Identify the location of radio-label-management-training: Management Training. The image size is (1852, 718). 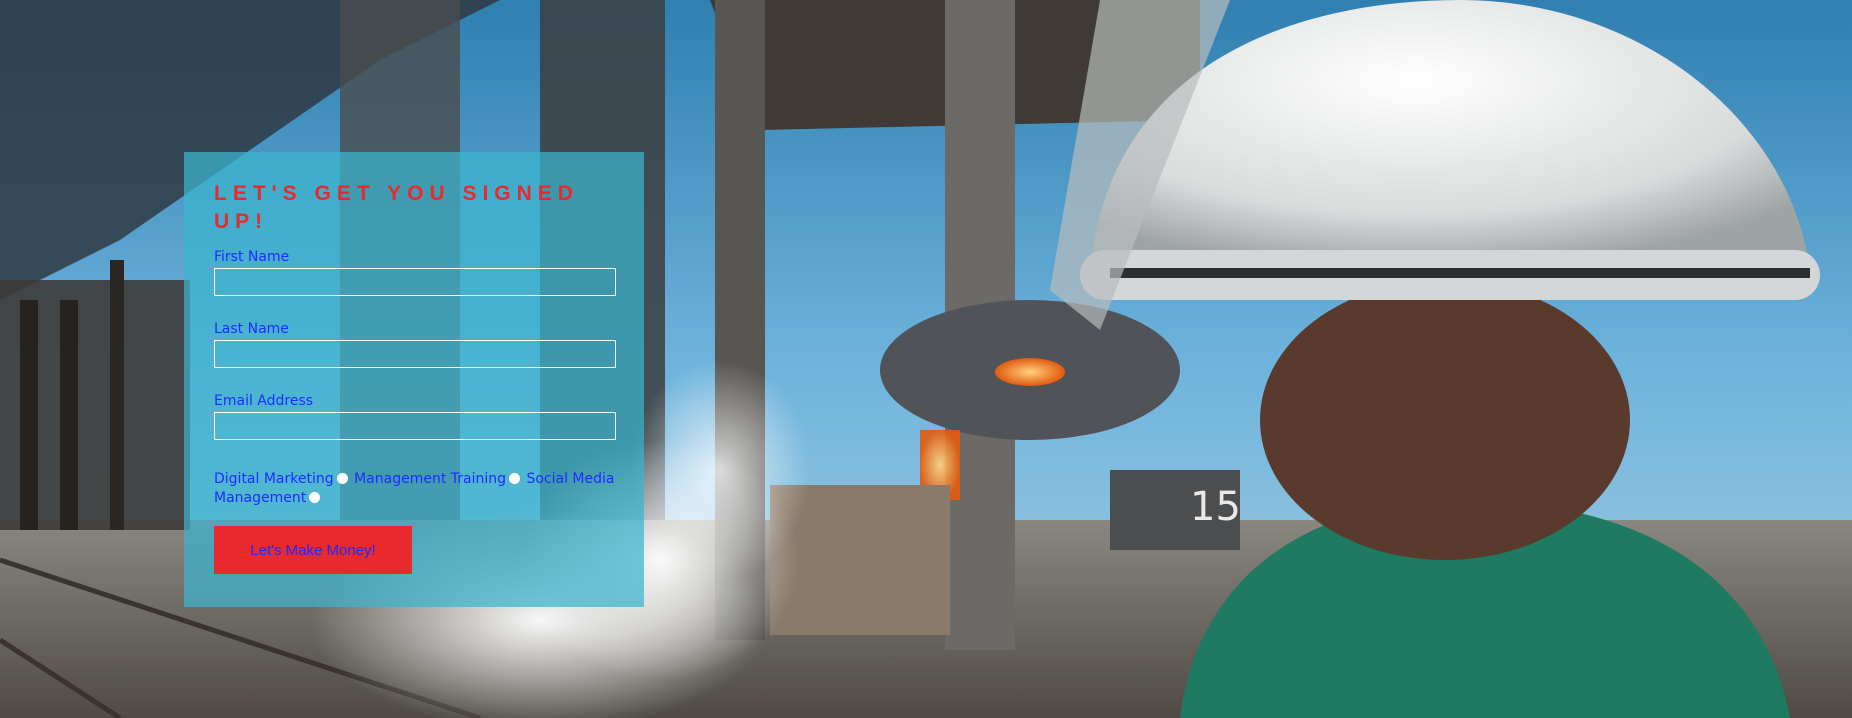
(430, 479).